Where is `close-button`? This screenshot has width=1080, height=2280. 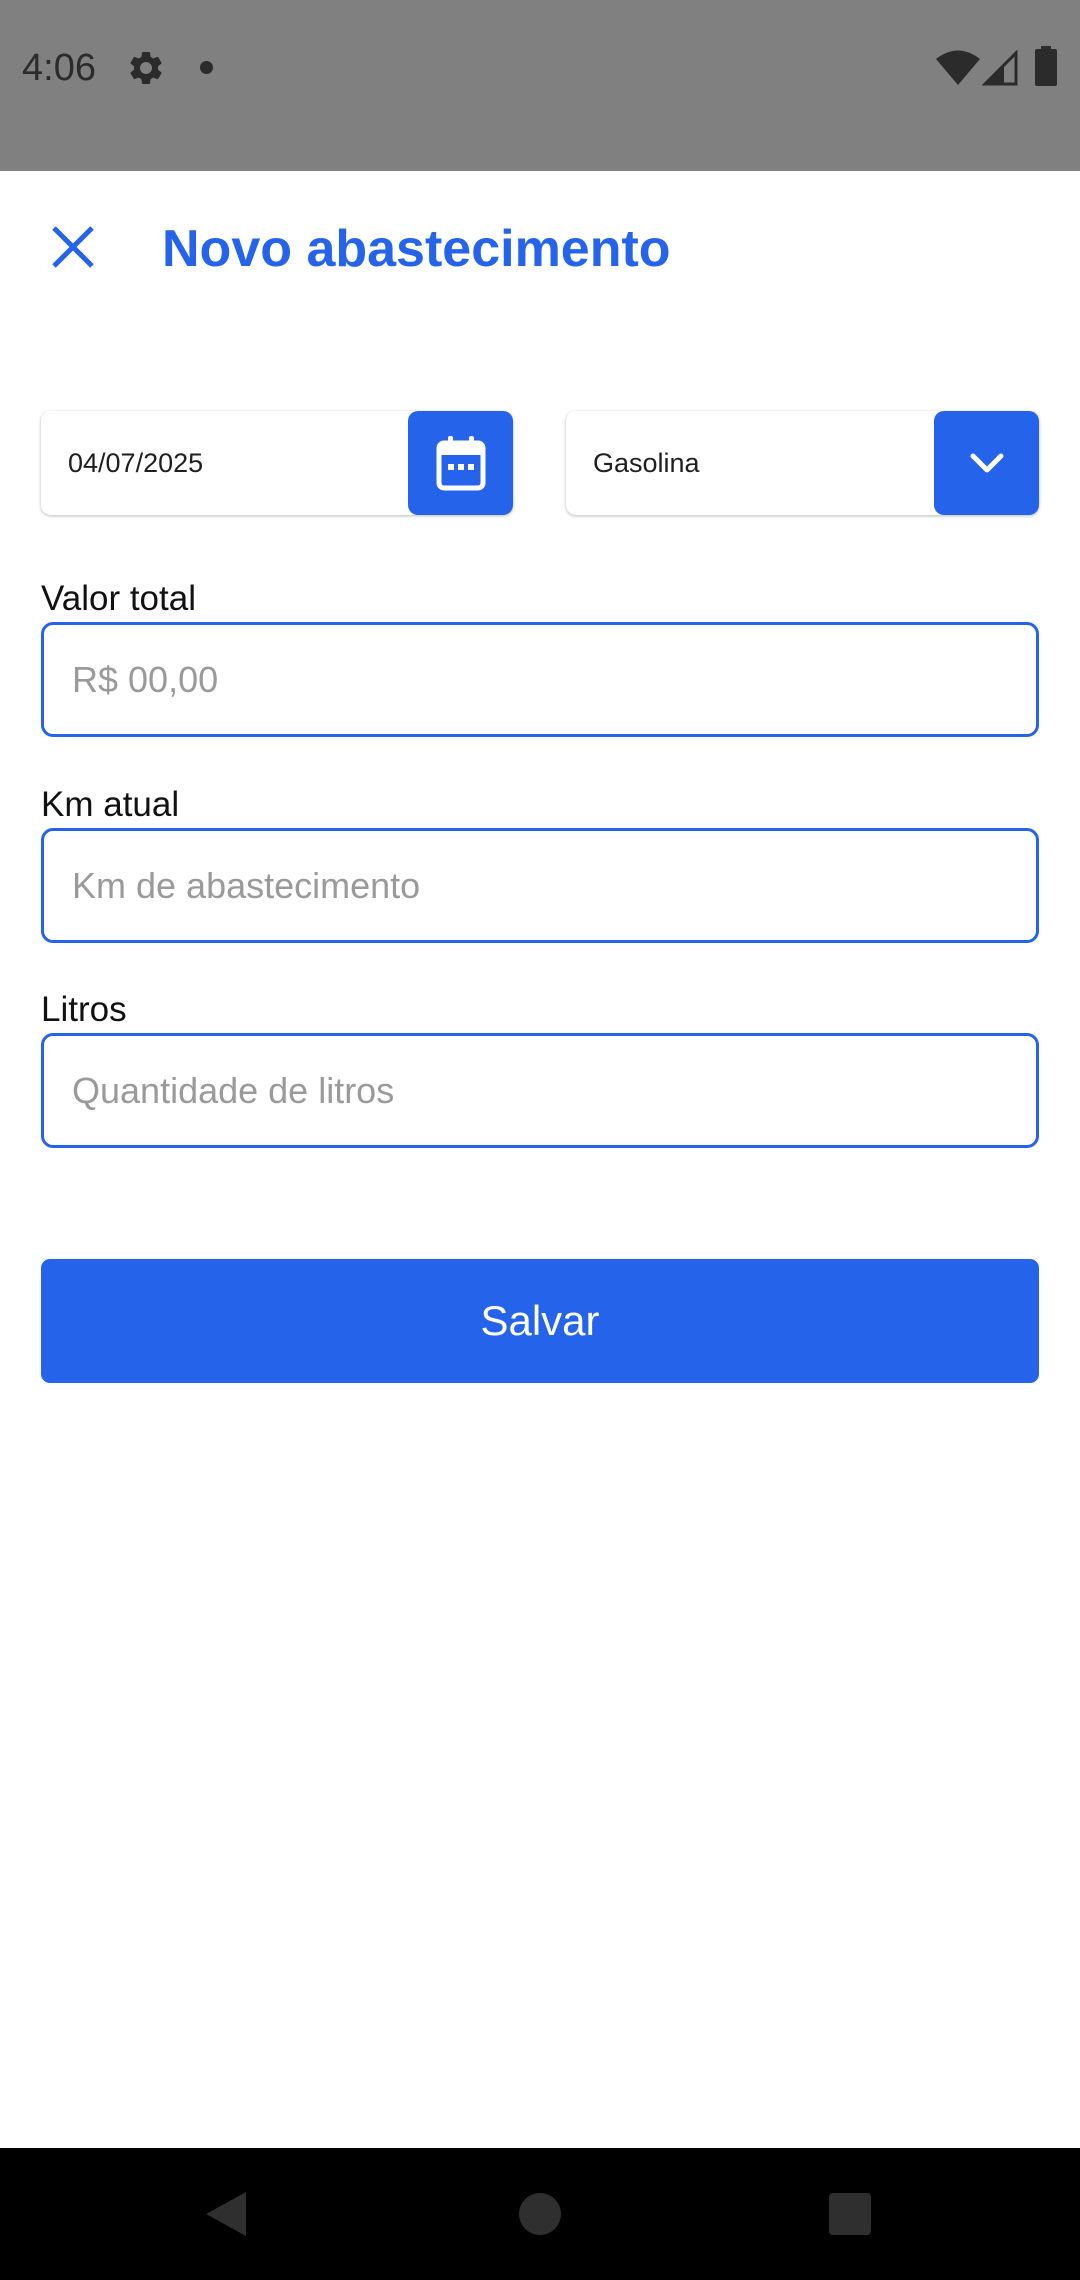
close-button is located at coordinates (73, 247).